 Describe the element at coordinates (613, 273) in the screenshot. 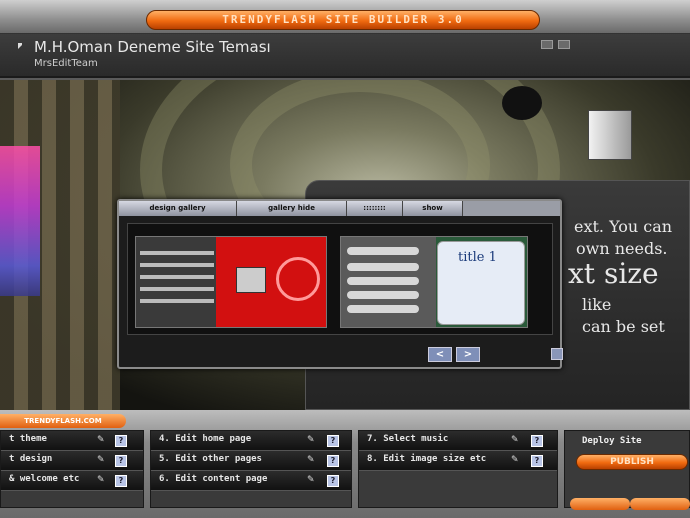

I see `content-text-large: xt size` at that location.